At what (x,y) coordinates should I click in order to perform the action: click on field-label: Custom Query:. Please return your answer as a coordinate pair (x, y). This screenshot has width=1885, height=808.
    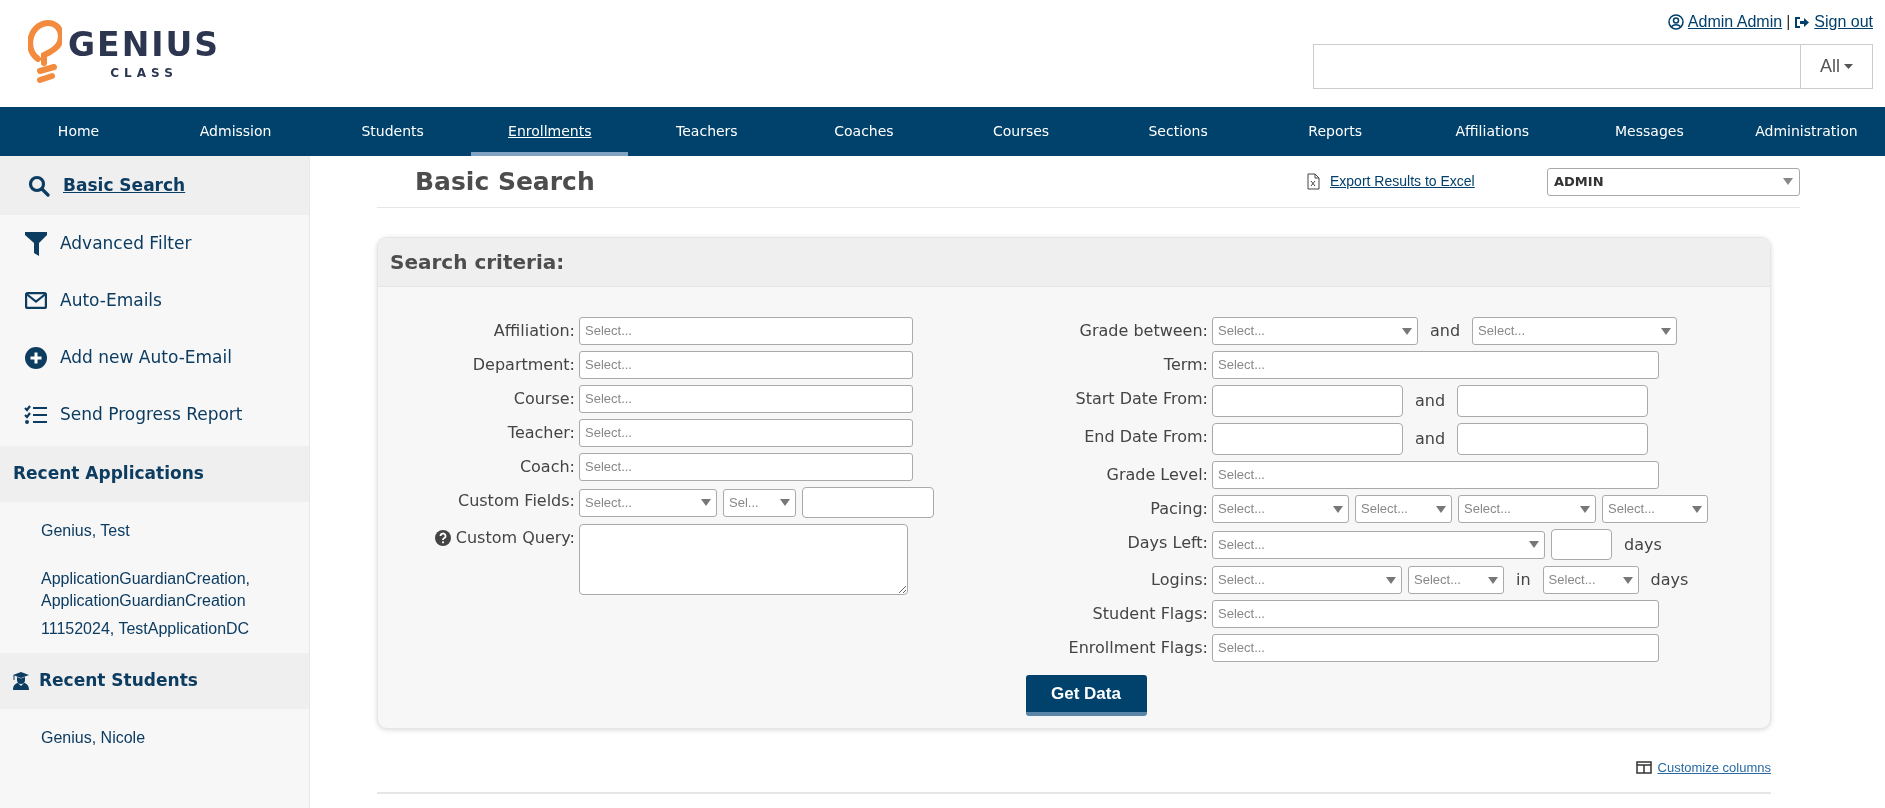
    Looking at the image, I should click on (515, 538).